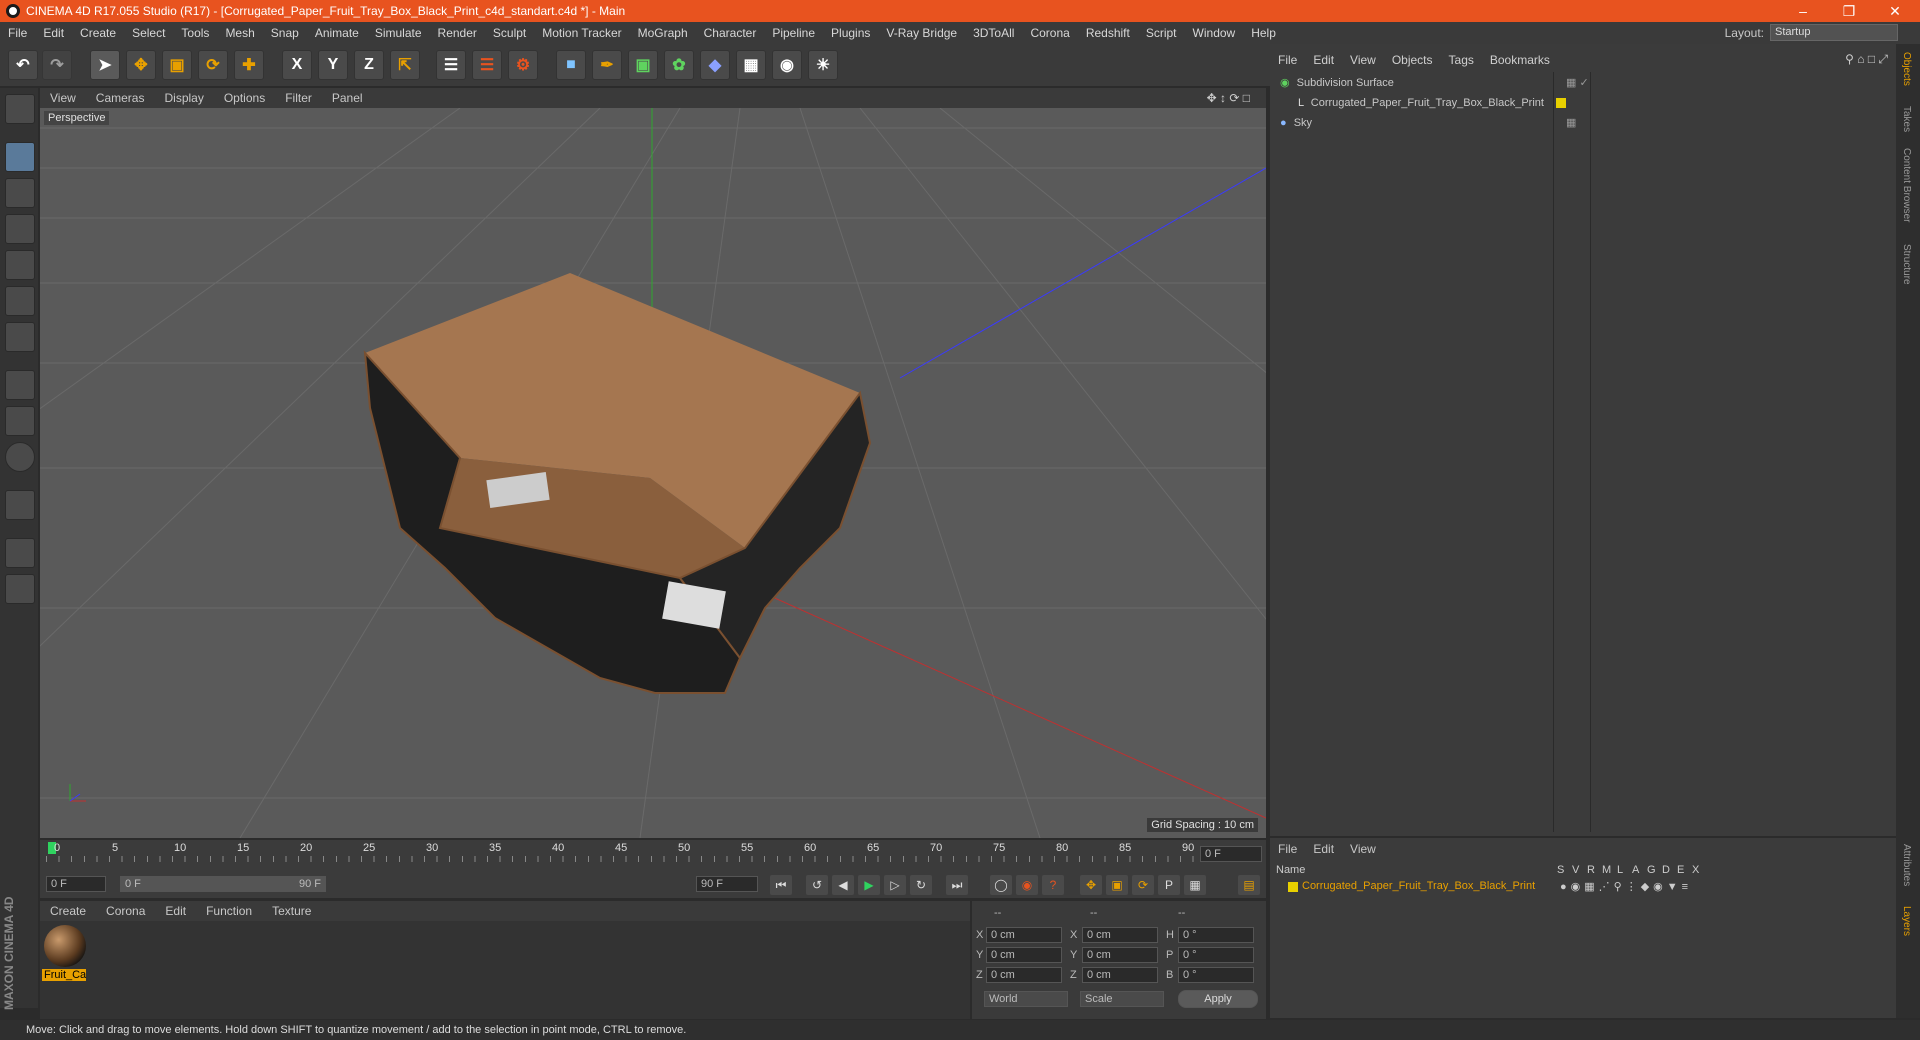 This screenshot has width=1920, height=1040. Describe the element at coordinates (1024, 935) in the screenshot. I see `position-x-field: 0 cm` at that location.